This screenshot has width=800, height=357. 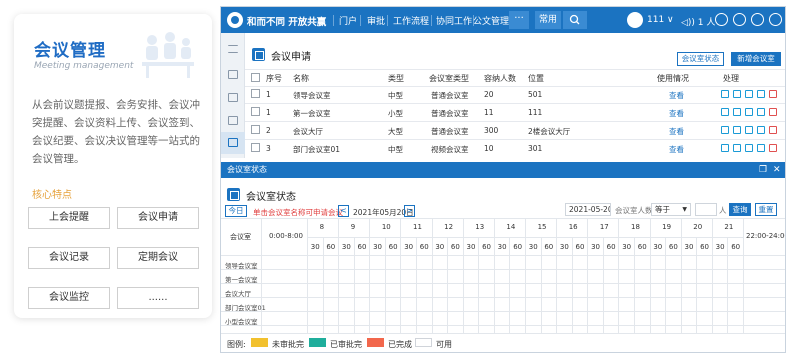 What do you see at coordinates (233, 120) in the screenshot?
I see `document-icon` at bounding box center [233, 120].